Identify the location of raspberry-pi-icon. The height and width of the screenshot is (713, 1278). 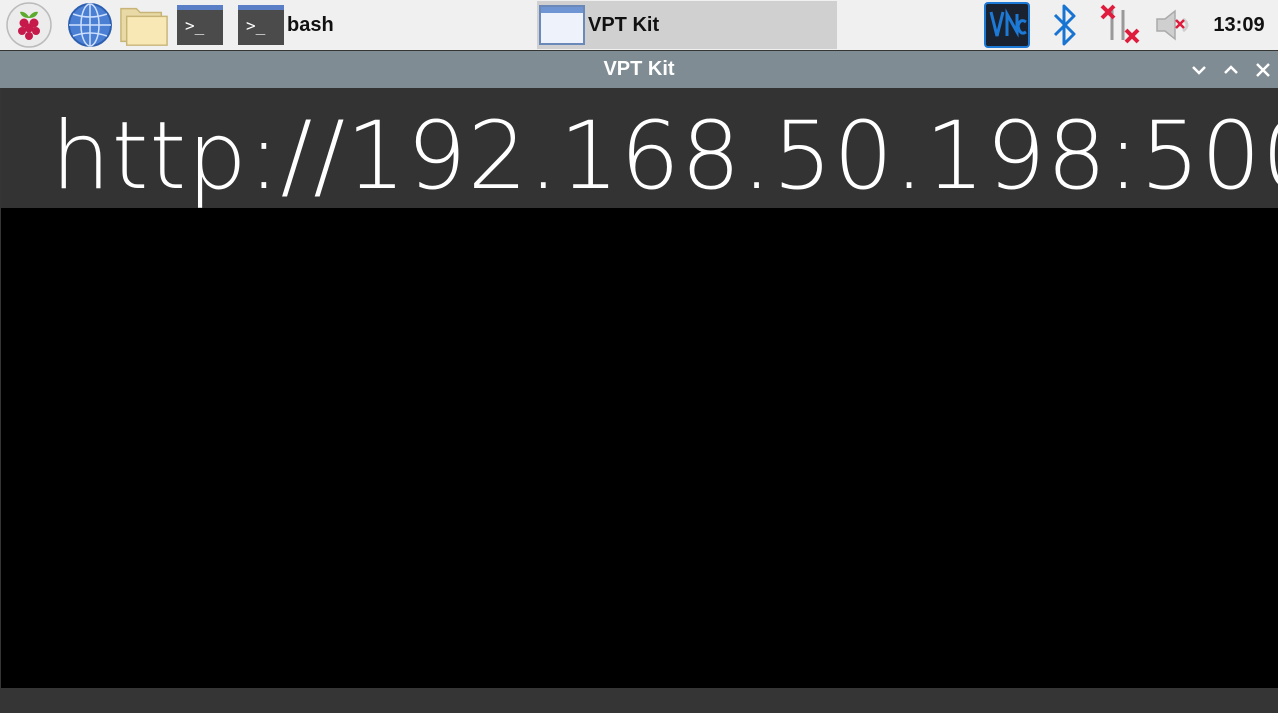
(29, 25).